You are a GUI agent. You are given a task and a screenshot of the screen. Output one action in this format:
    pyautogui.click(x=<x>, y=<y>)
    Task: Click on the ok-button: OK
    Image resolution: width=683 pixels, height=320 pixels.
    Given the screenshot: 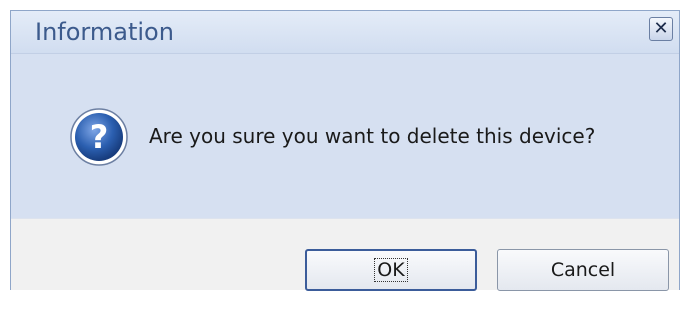 What is the action you would take?
    pyautogui.click(x=391, y=270)
    